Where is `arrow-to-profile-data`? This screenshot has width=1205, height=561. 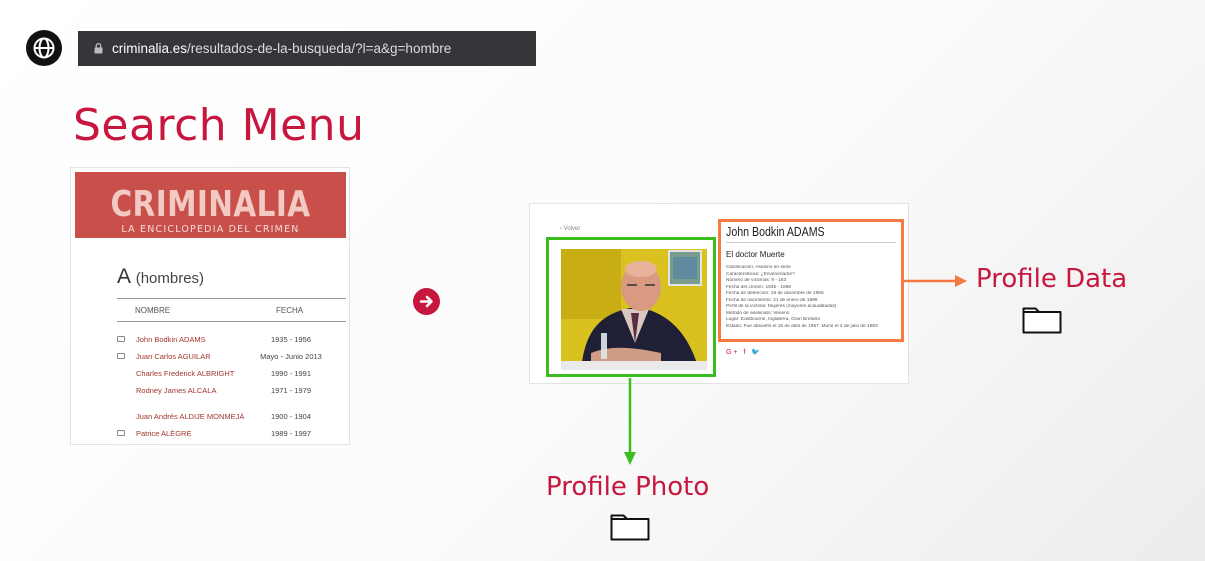 arrow-to-profile-data is located at coordinates (935, 281).